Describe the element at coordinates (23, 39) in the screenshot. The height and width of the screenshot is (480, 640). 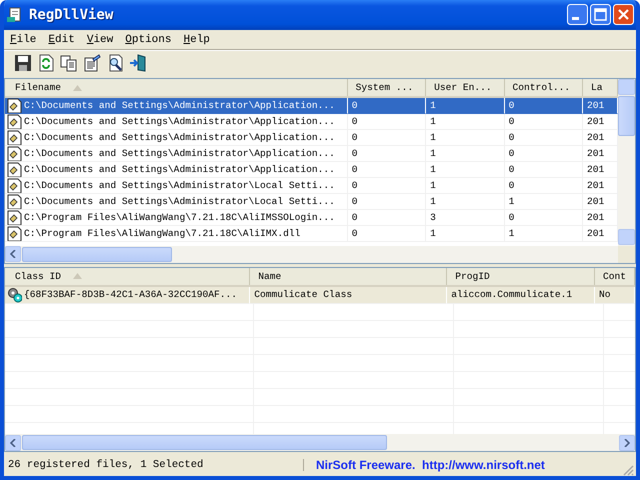
I see `menu-item: File` at that location.